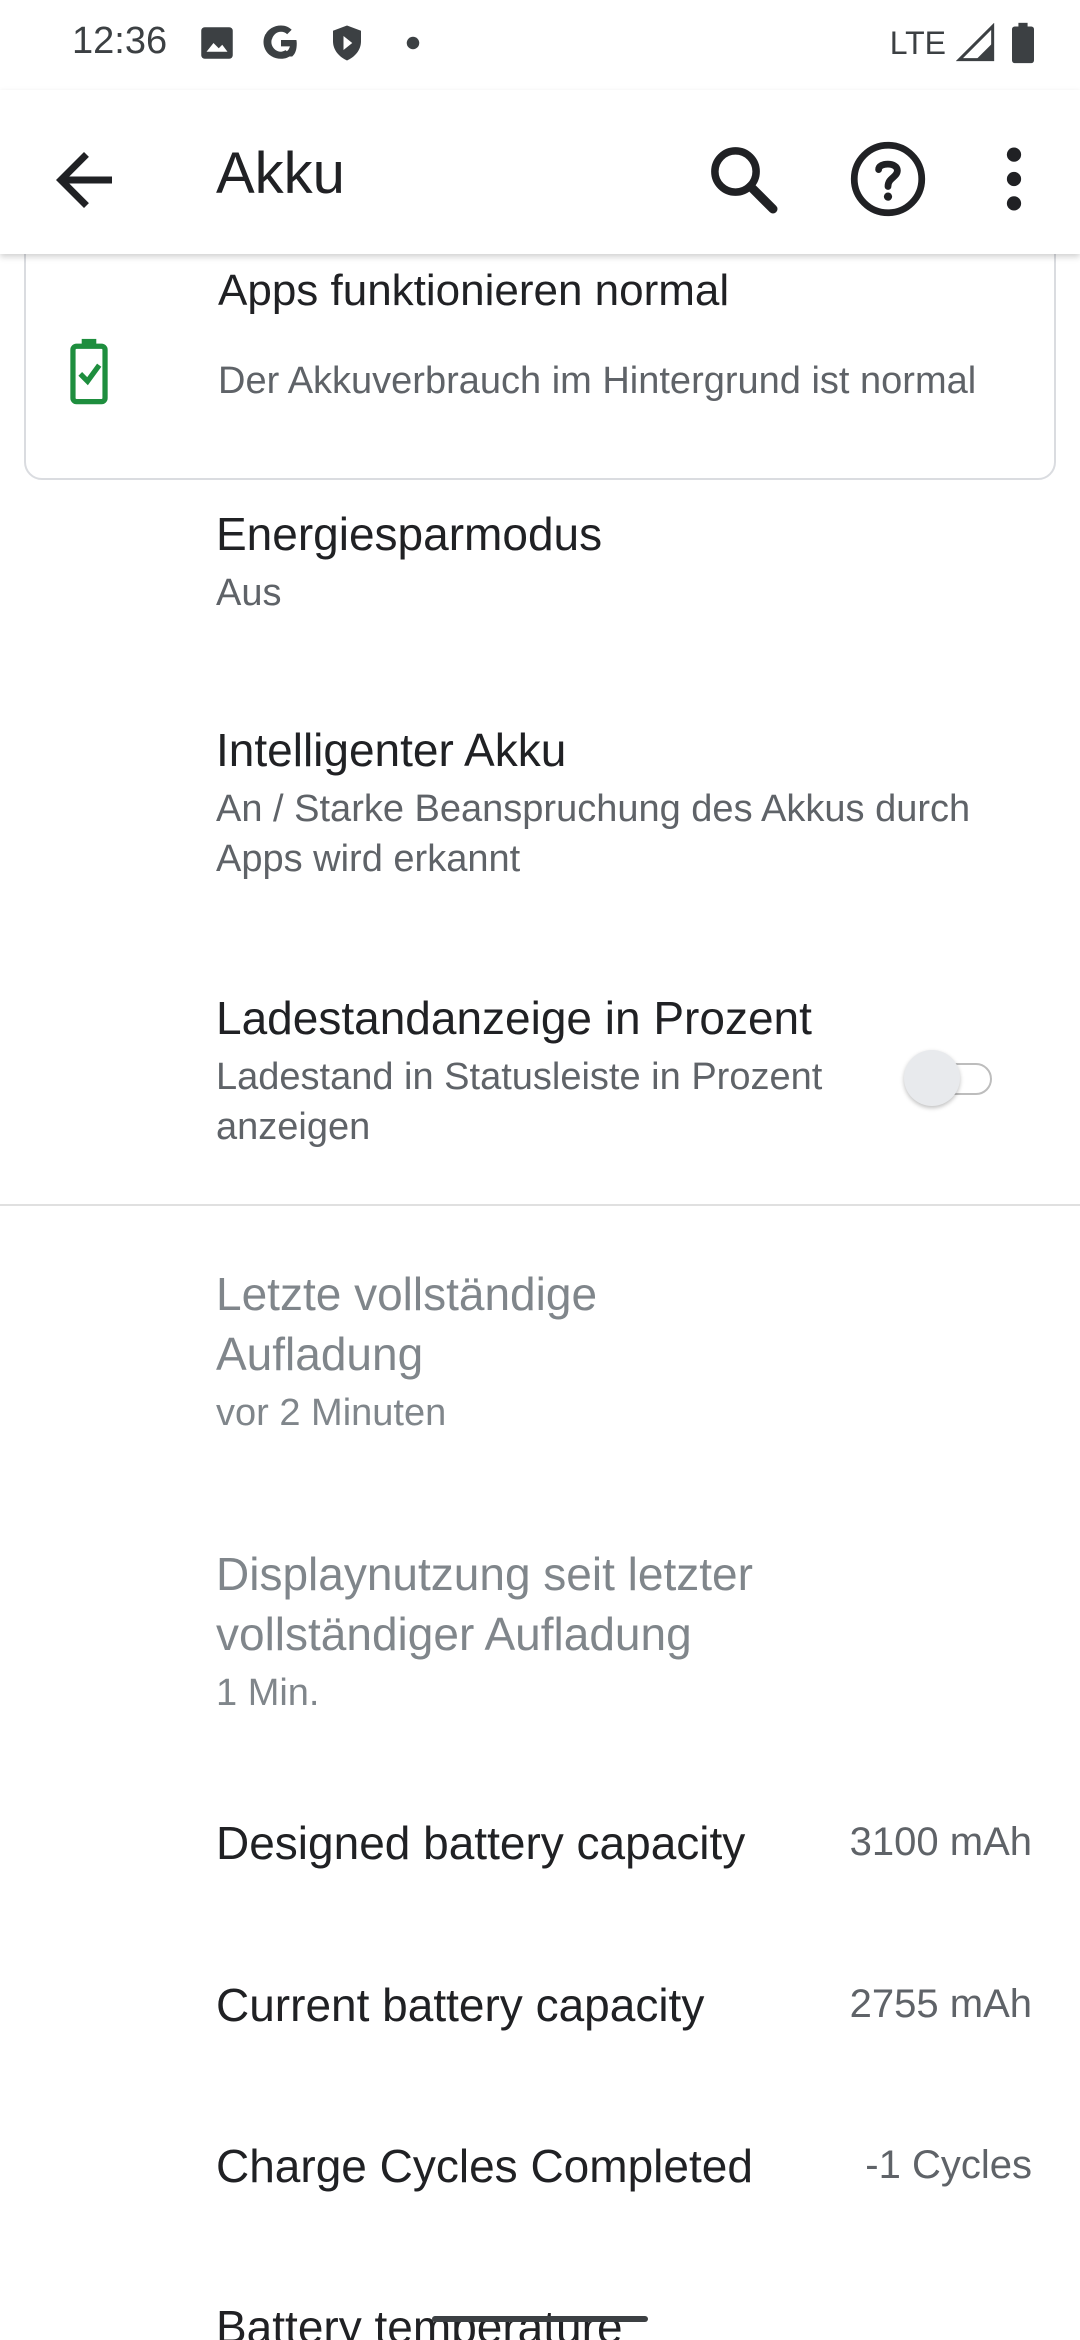 This screenshot has width=1080, height=2340. Describe the element at coordinates (940, 1842) in the screenshot. I see `stat-value: 3100 mAh` at that location.